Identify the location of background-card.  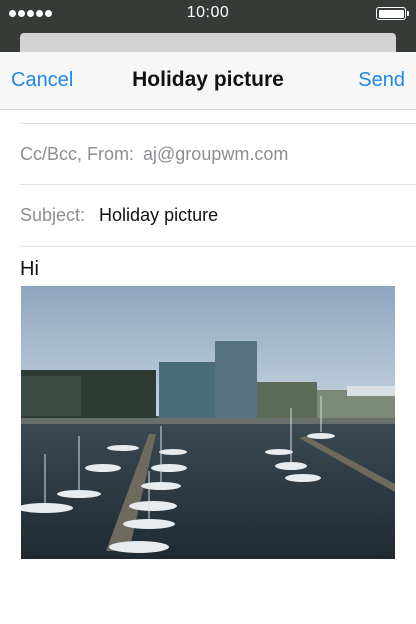
(208, 42).